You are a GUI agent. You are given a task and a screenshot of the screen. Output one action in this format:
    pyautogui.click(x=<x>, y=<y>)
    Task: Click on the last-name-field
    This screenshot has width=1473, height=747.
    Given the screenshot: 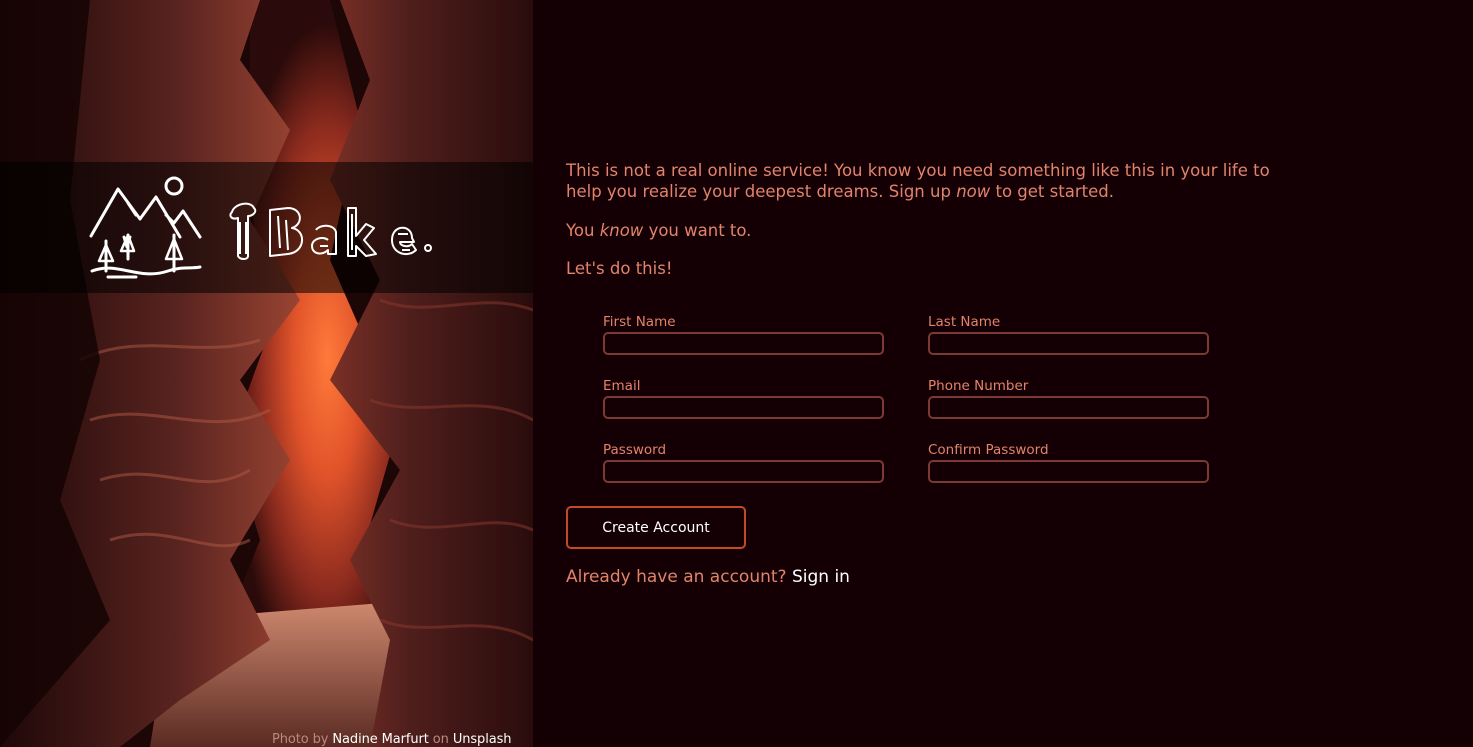 What is the action you would take?
    pyautogui.click(x=1068, y=343)
    